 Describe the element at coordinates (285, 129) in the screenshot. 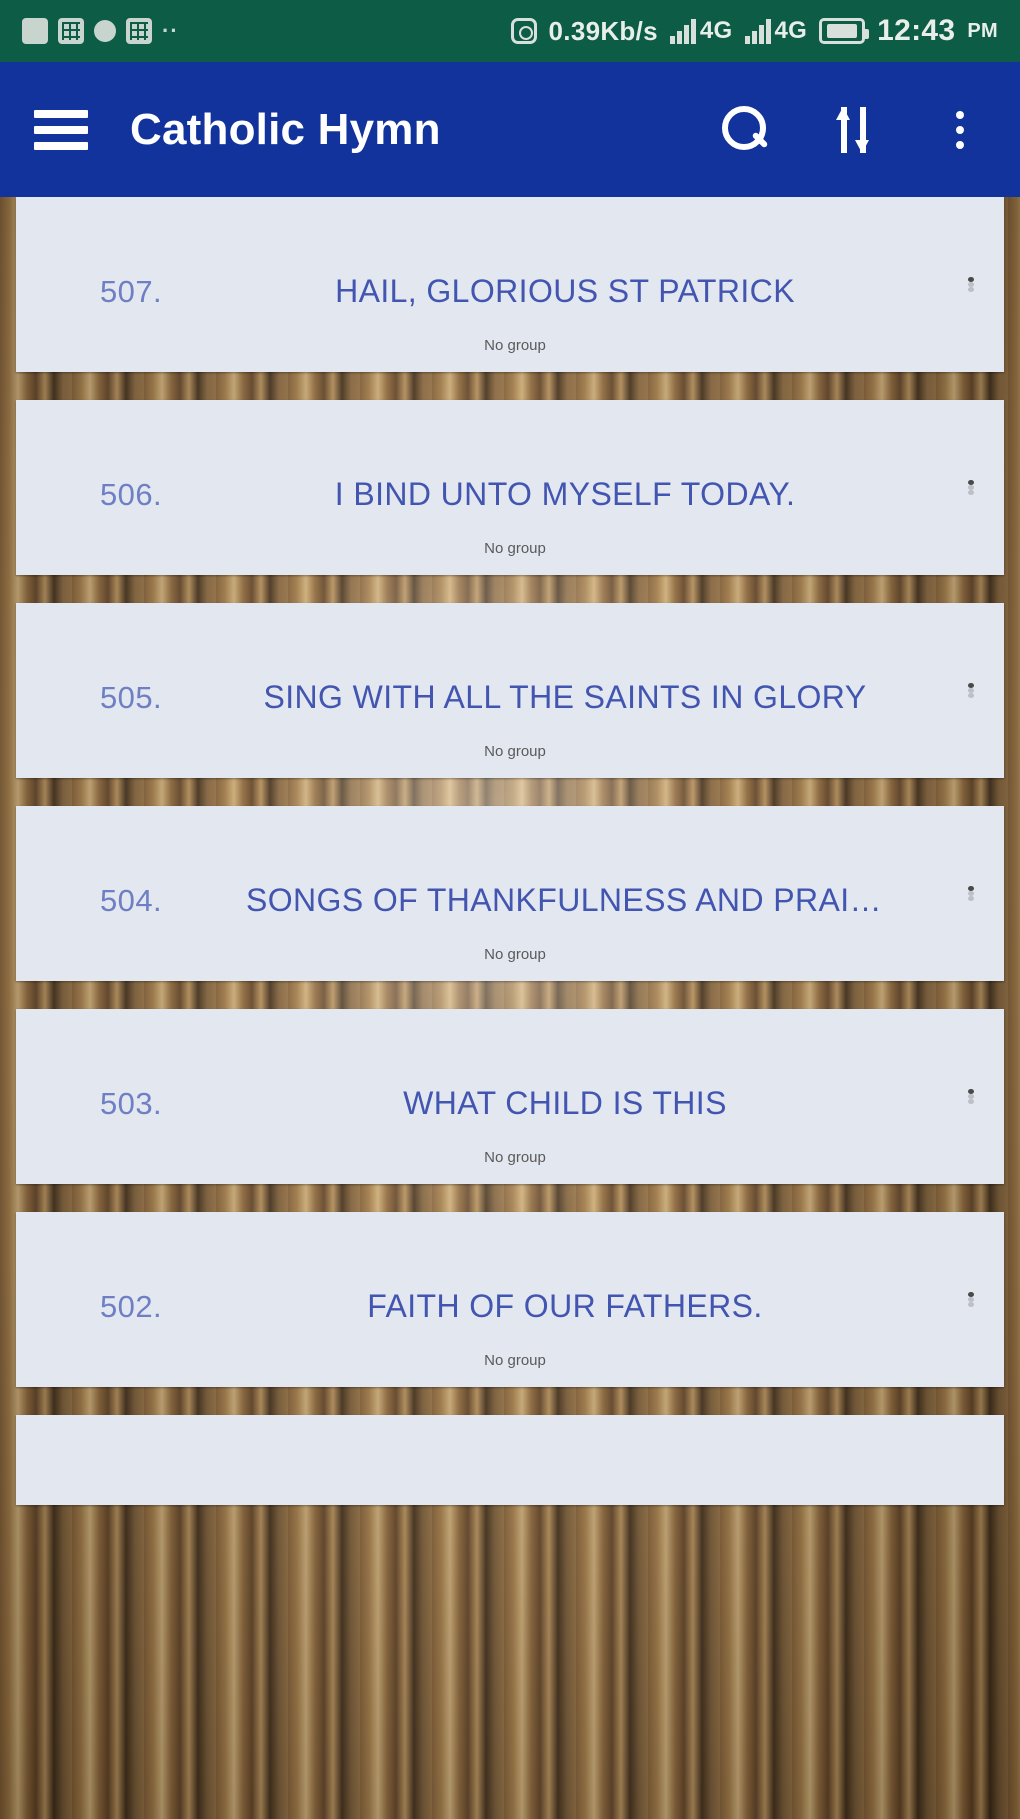

I see `page-title: Catholic Hymn` at that location.